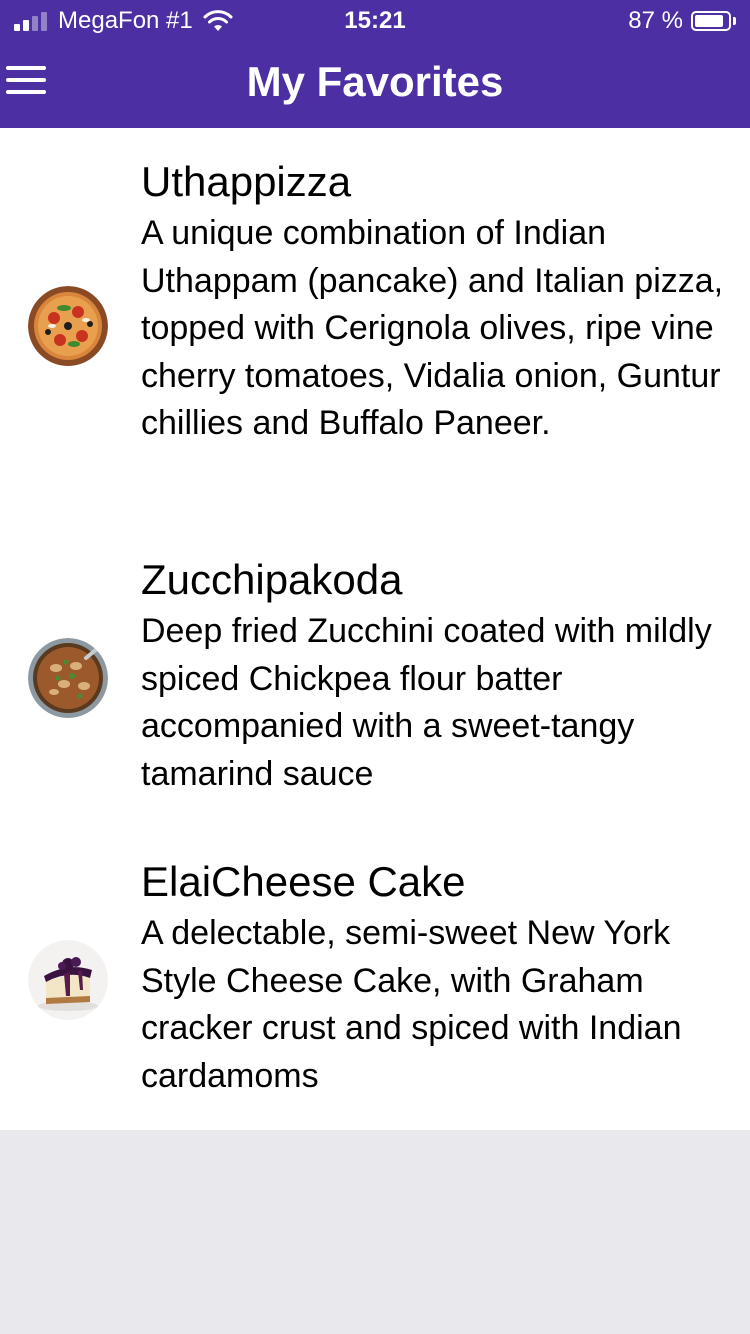 Image resolution: width=750 pixels, height=1334 pixels. Describe the element at coordinates (246, 181) in the screenshot. I see `dish-name: Uthappizza` at that location.